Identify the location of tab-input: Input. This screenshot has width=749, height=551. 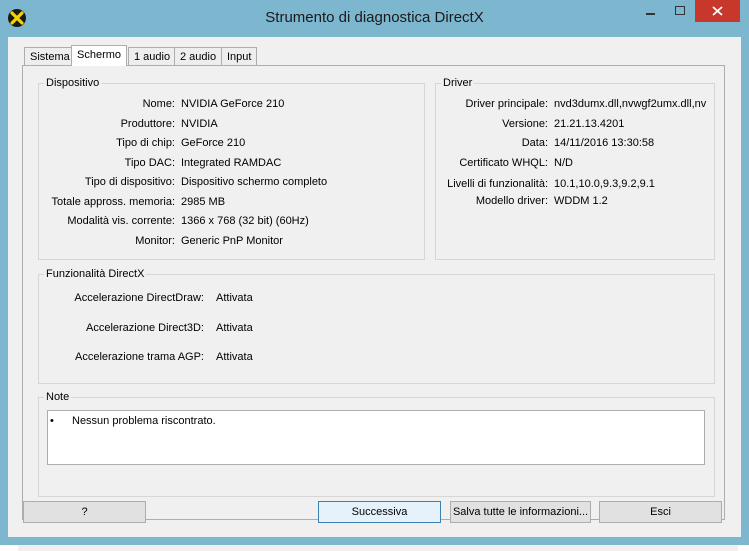
(239, 56).